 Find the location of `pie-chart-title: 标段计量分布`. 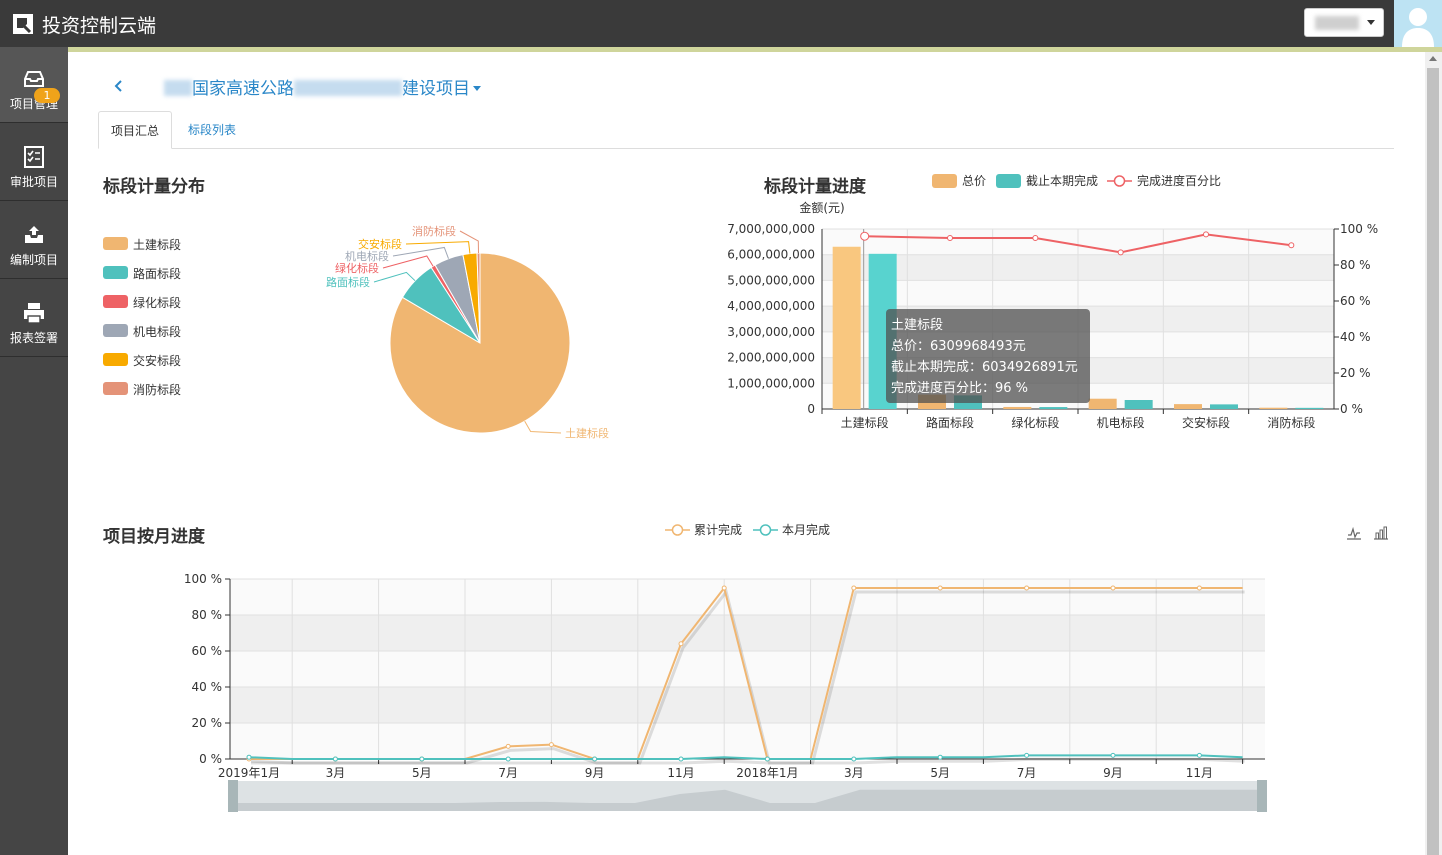

pie-chart-title: 标段计量分布 is located at coordinates (154, 187).